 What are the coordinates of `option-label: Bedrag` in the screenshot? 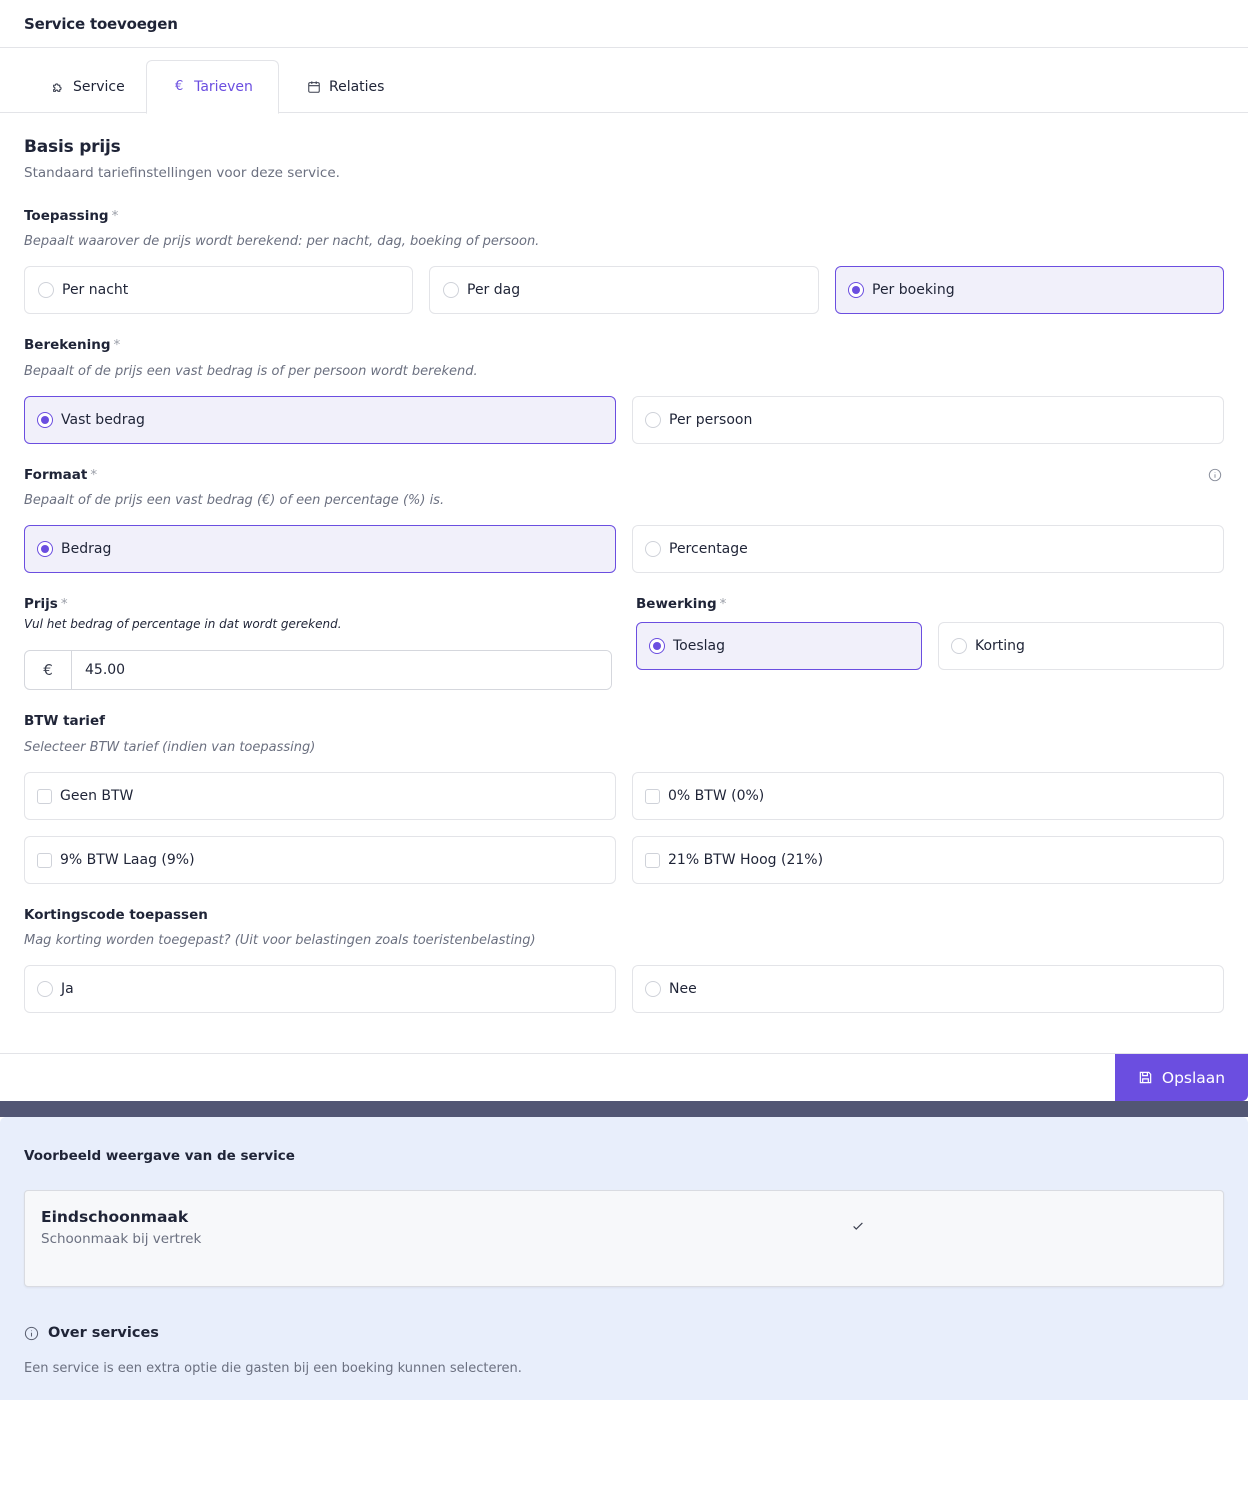 It's located at (86, 549).